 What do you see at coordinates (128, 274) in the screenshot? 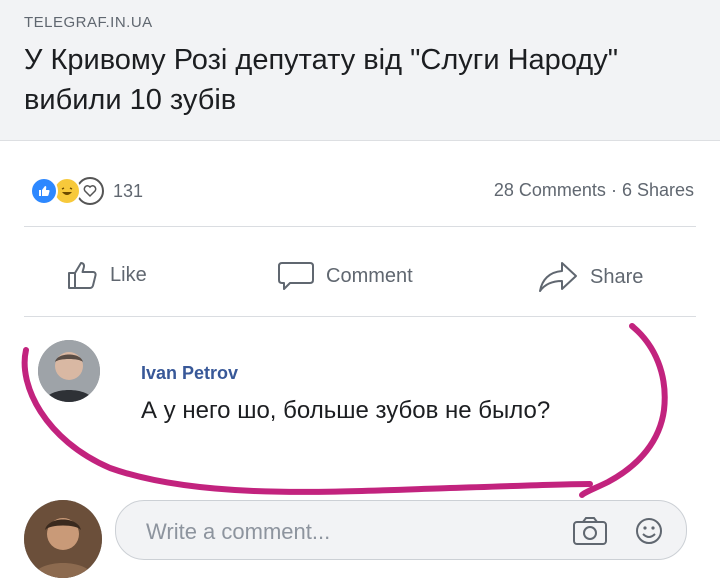
I see `like-label: Like` at bounding box center [128, 274].